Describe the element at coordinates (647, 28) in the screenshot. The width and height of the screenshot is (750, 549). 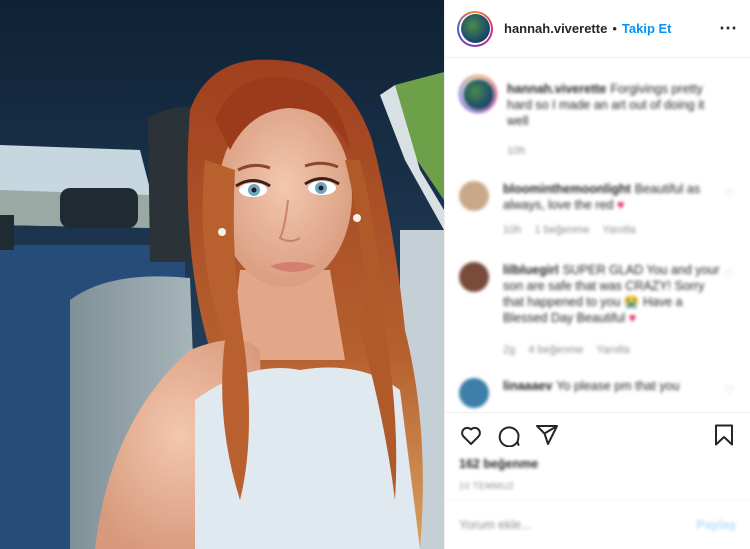
I see `follow-button: Takip Et` at that location.